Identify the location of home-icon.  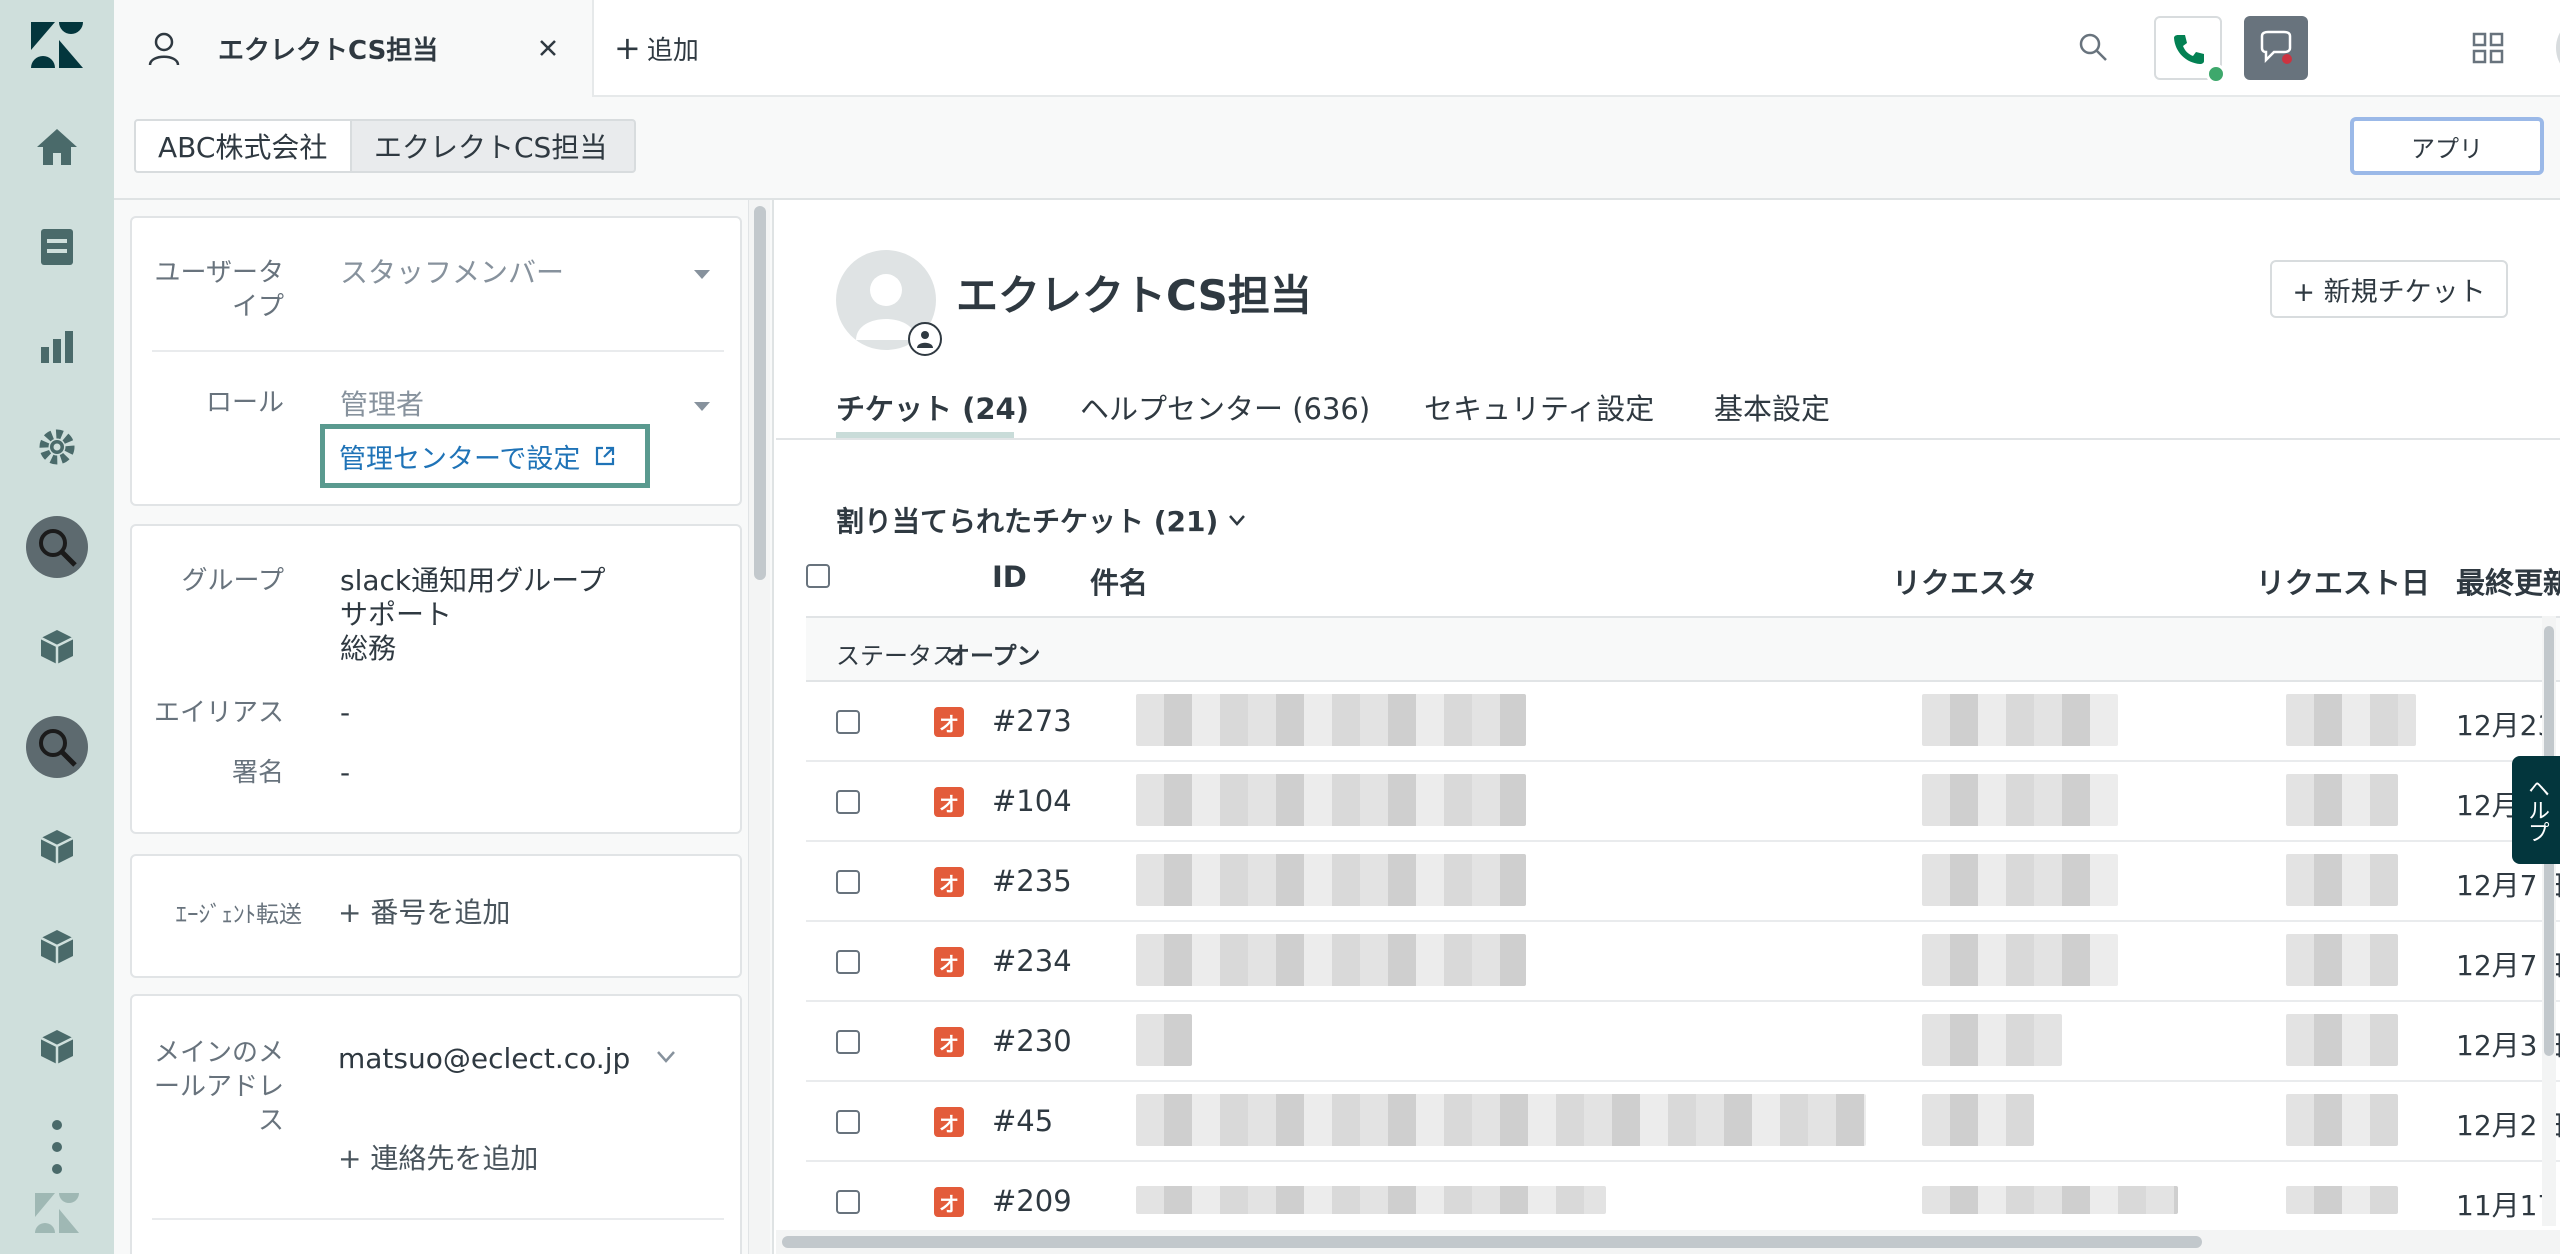
(57, 147).